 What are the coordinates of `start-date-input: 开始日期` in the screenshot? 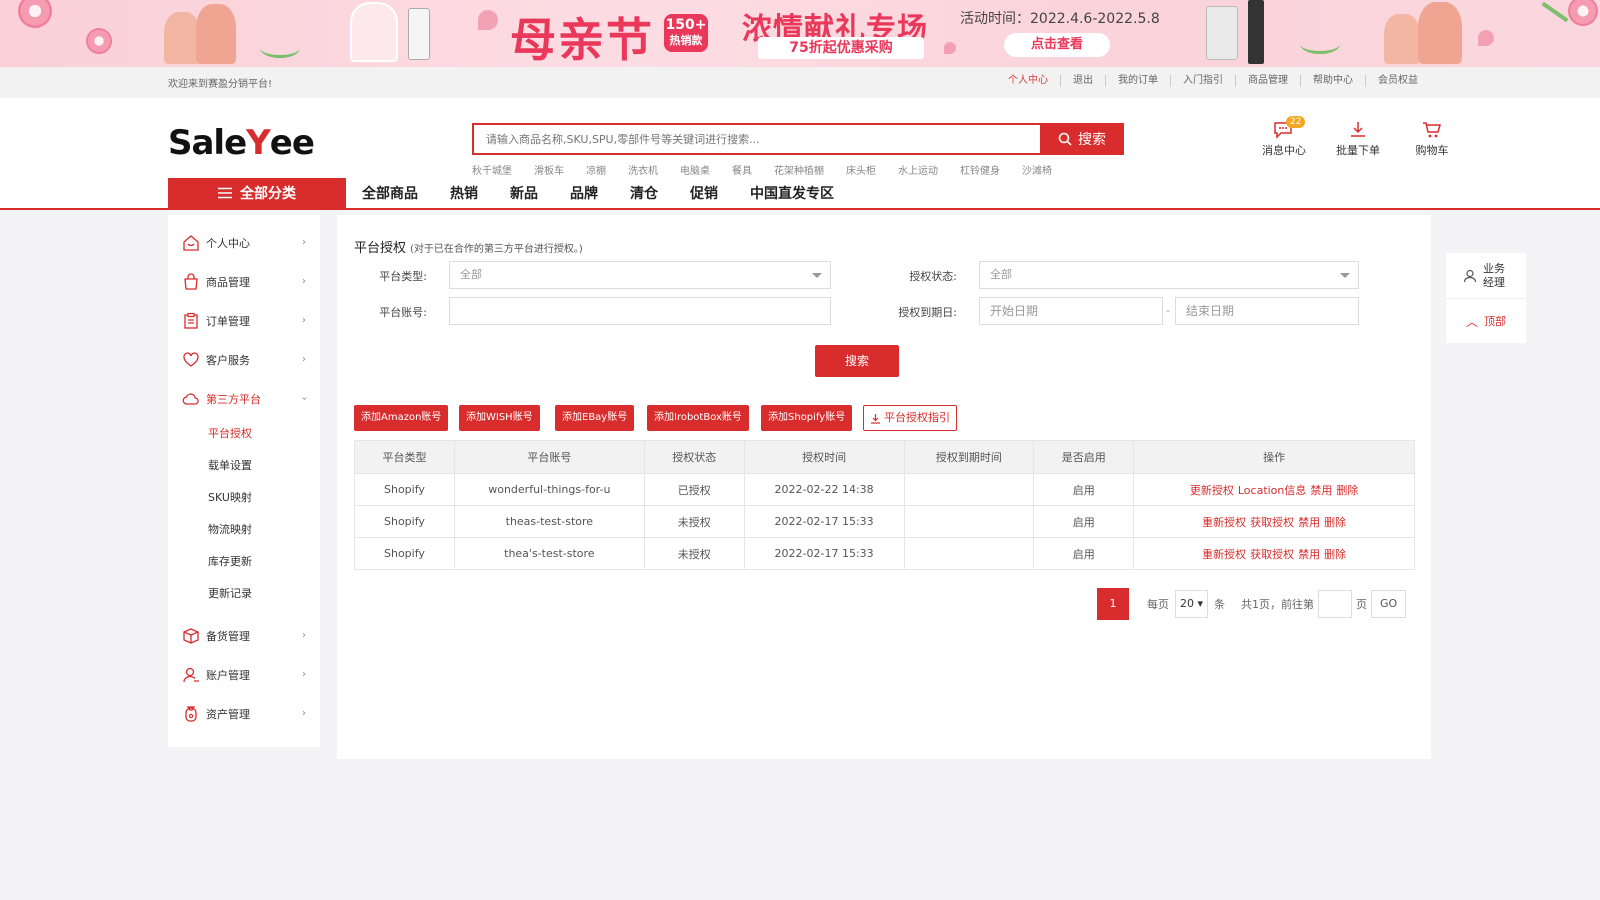 It's located at (1071, 311).